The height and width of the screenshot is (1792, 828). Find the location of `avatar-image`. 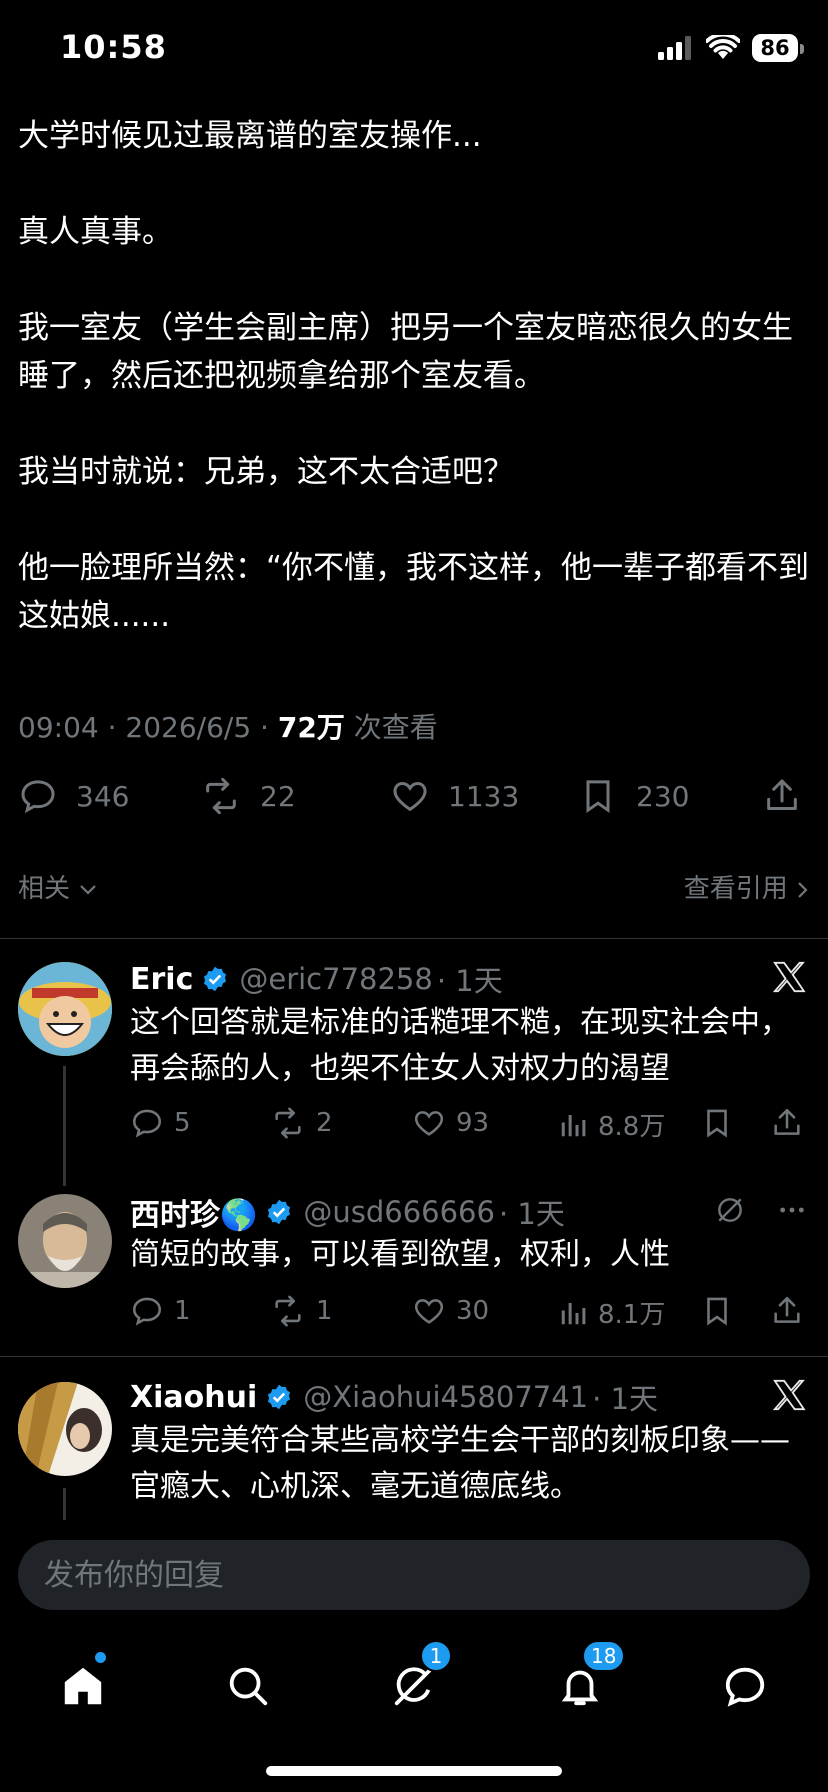

avatar-image is located at coordinates (65, 1009).